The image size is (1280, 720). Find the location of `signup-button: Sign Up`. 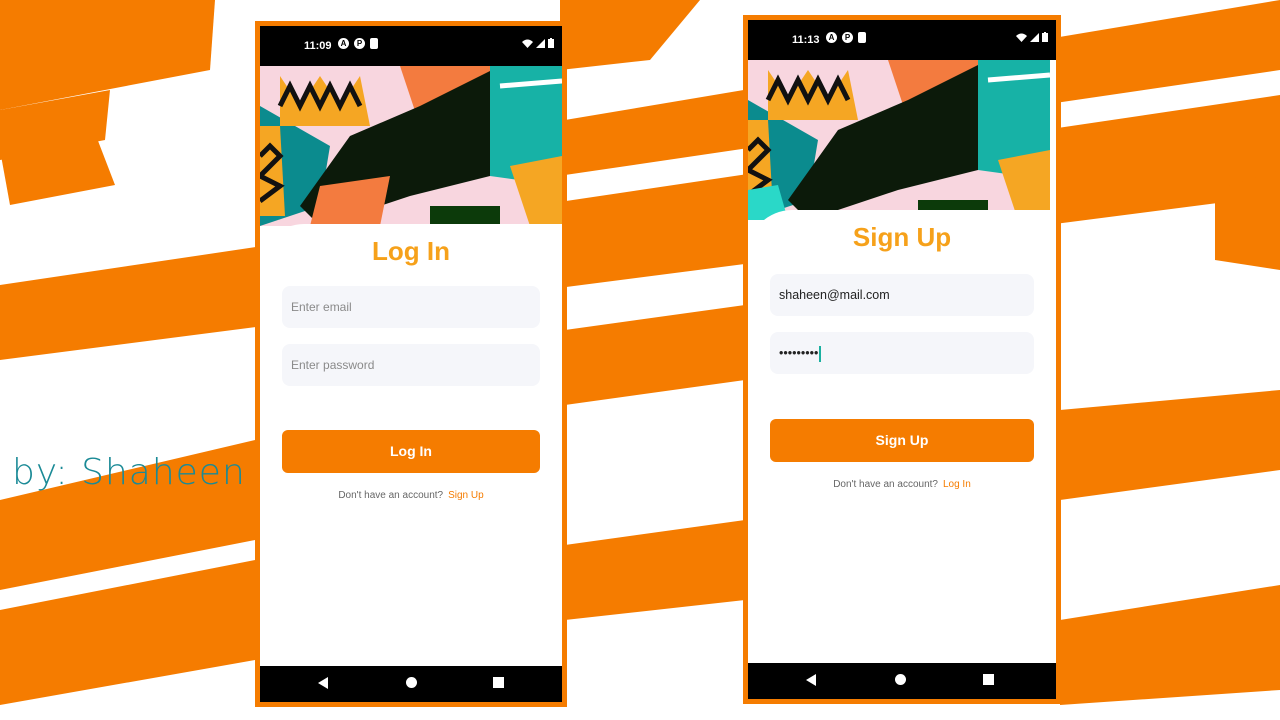

signup-button: Sign Up is located at coordinates (902, 440).